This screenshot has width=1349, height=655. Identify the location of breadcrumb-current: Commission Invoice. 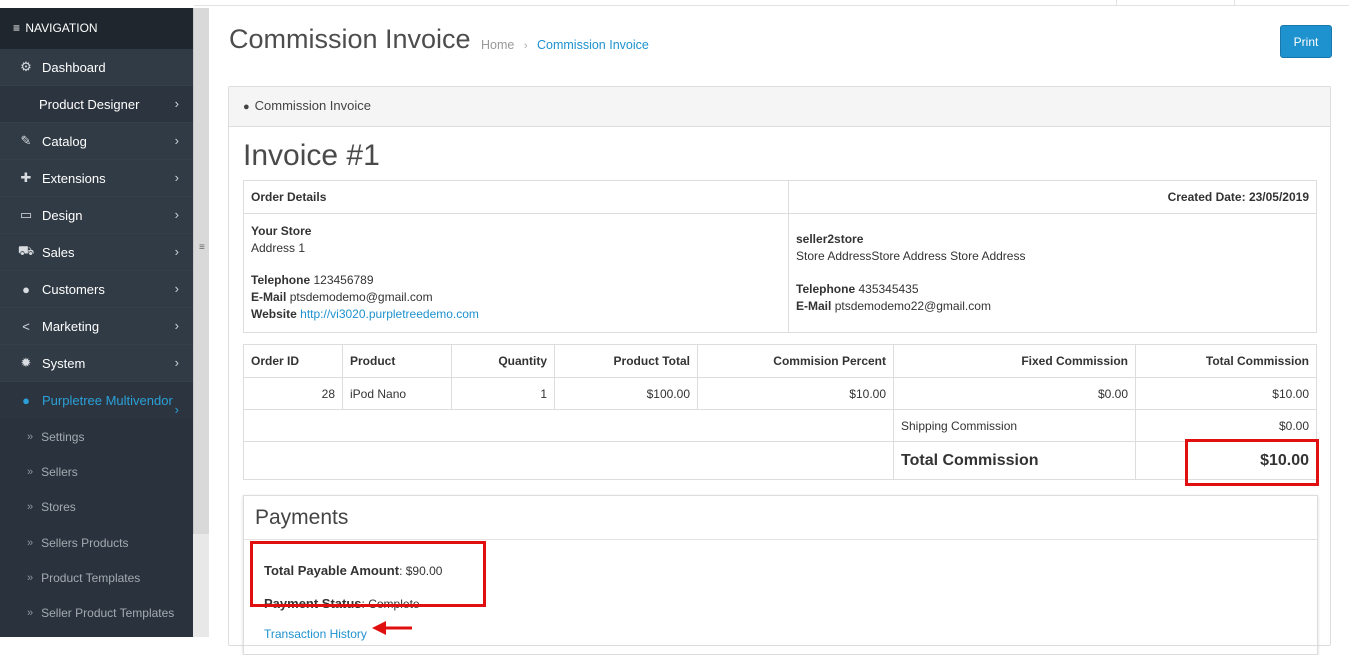
(593, 45).